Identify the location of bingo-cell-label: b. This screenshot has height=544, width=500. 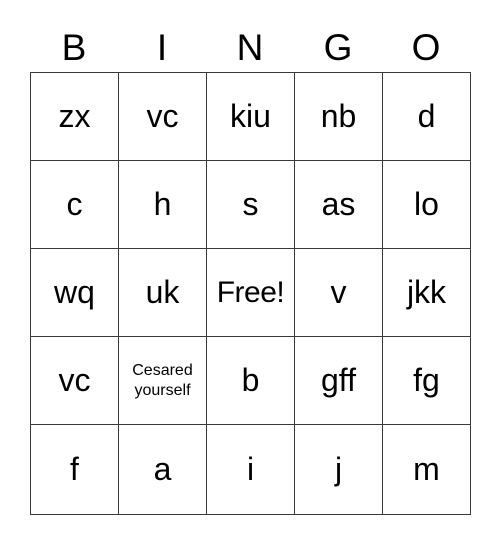
(250, 379).